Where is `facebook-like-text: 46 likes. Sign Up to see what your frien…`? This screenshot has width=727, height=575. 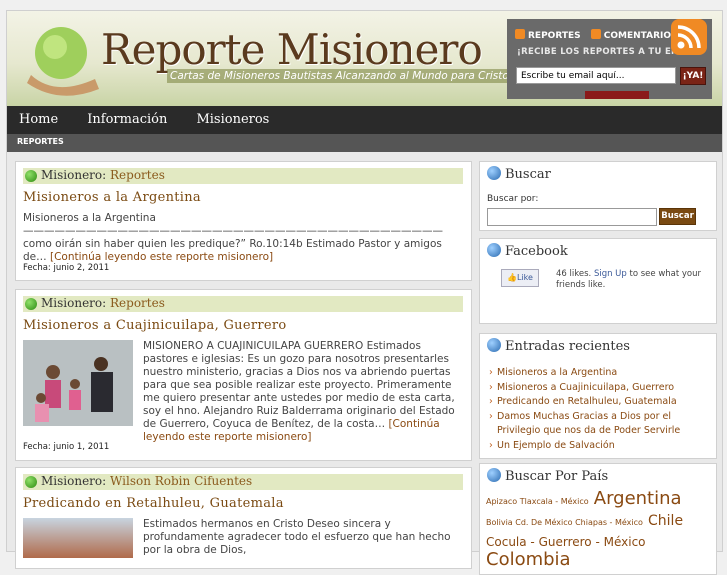
facebook-like-text: 46 likes. Sign Up to see what your frien… is located at coordinates (629, 279).